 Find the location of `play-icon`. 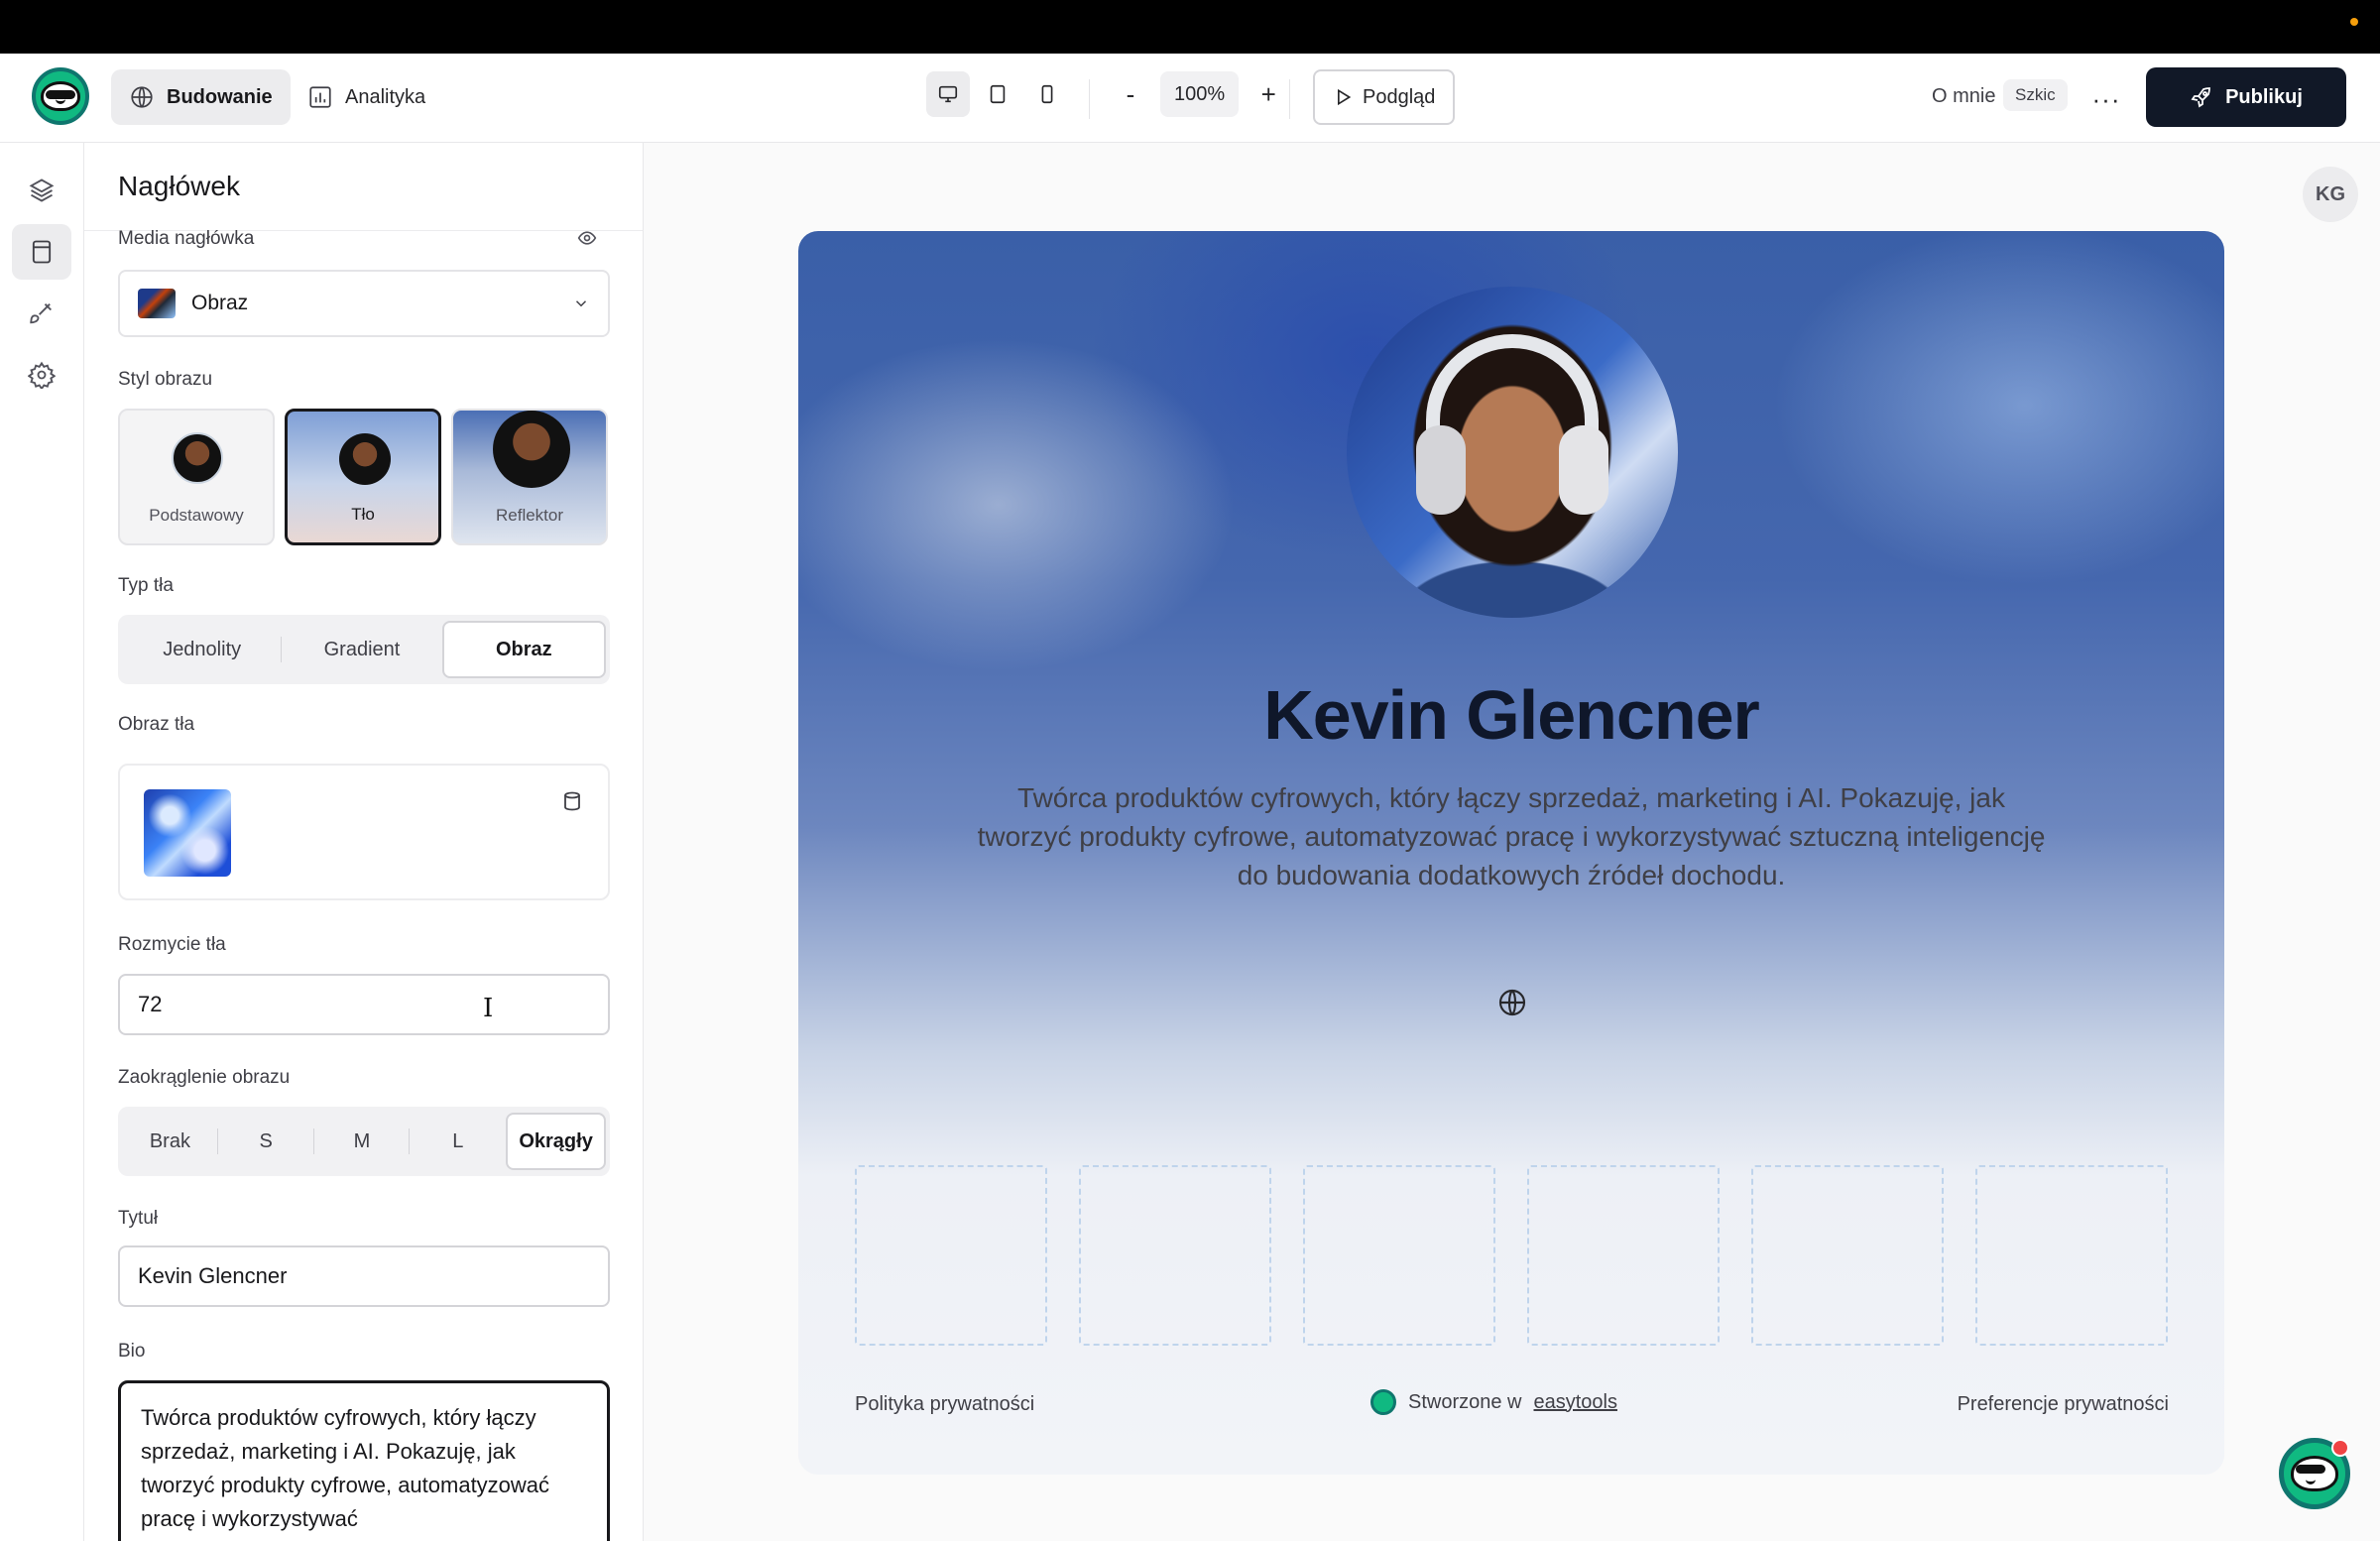

play-icon is located at coordinates (1345, 97).